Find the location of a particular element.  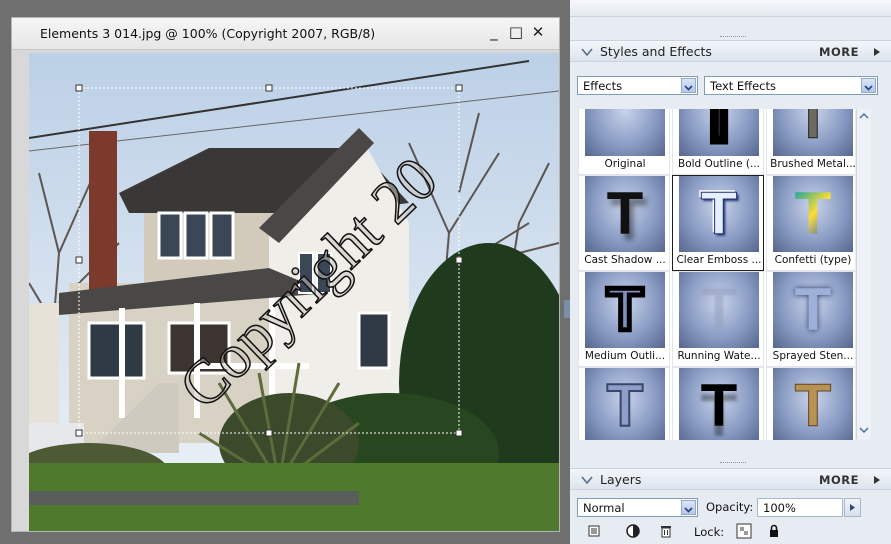

bold-outline-t-icon: T is located at coordinates (719, 132).